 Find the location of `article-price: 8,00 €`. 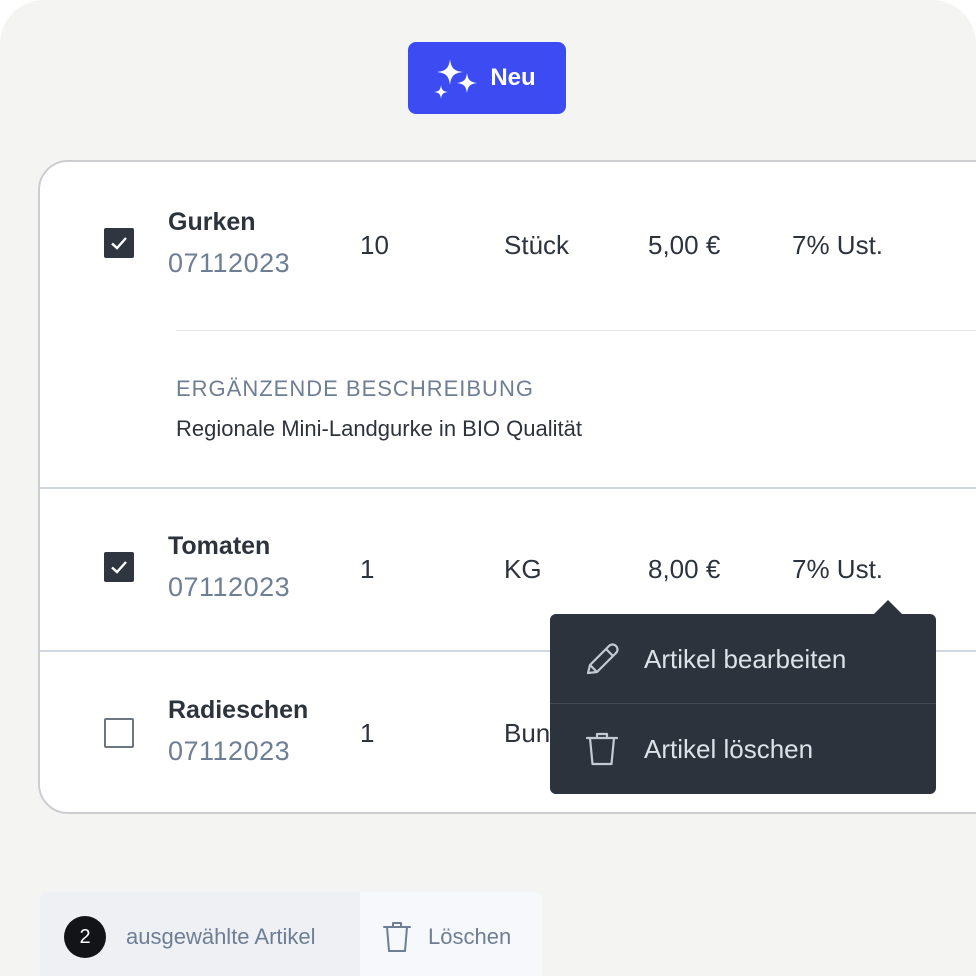

article-price: 8,00 € is located at coordinates (684, 569).